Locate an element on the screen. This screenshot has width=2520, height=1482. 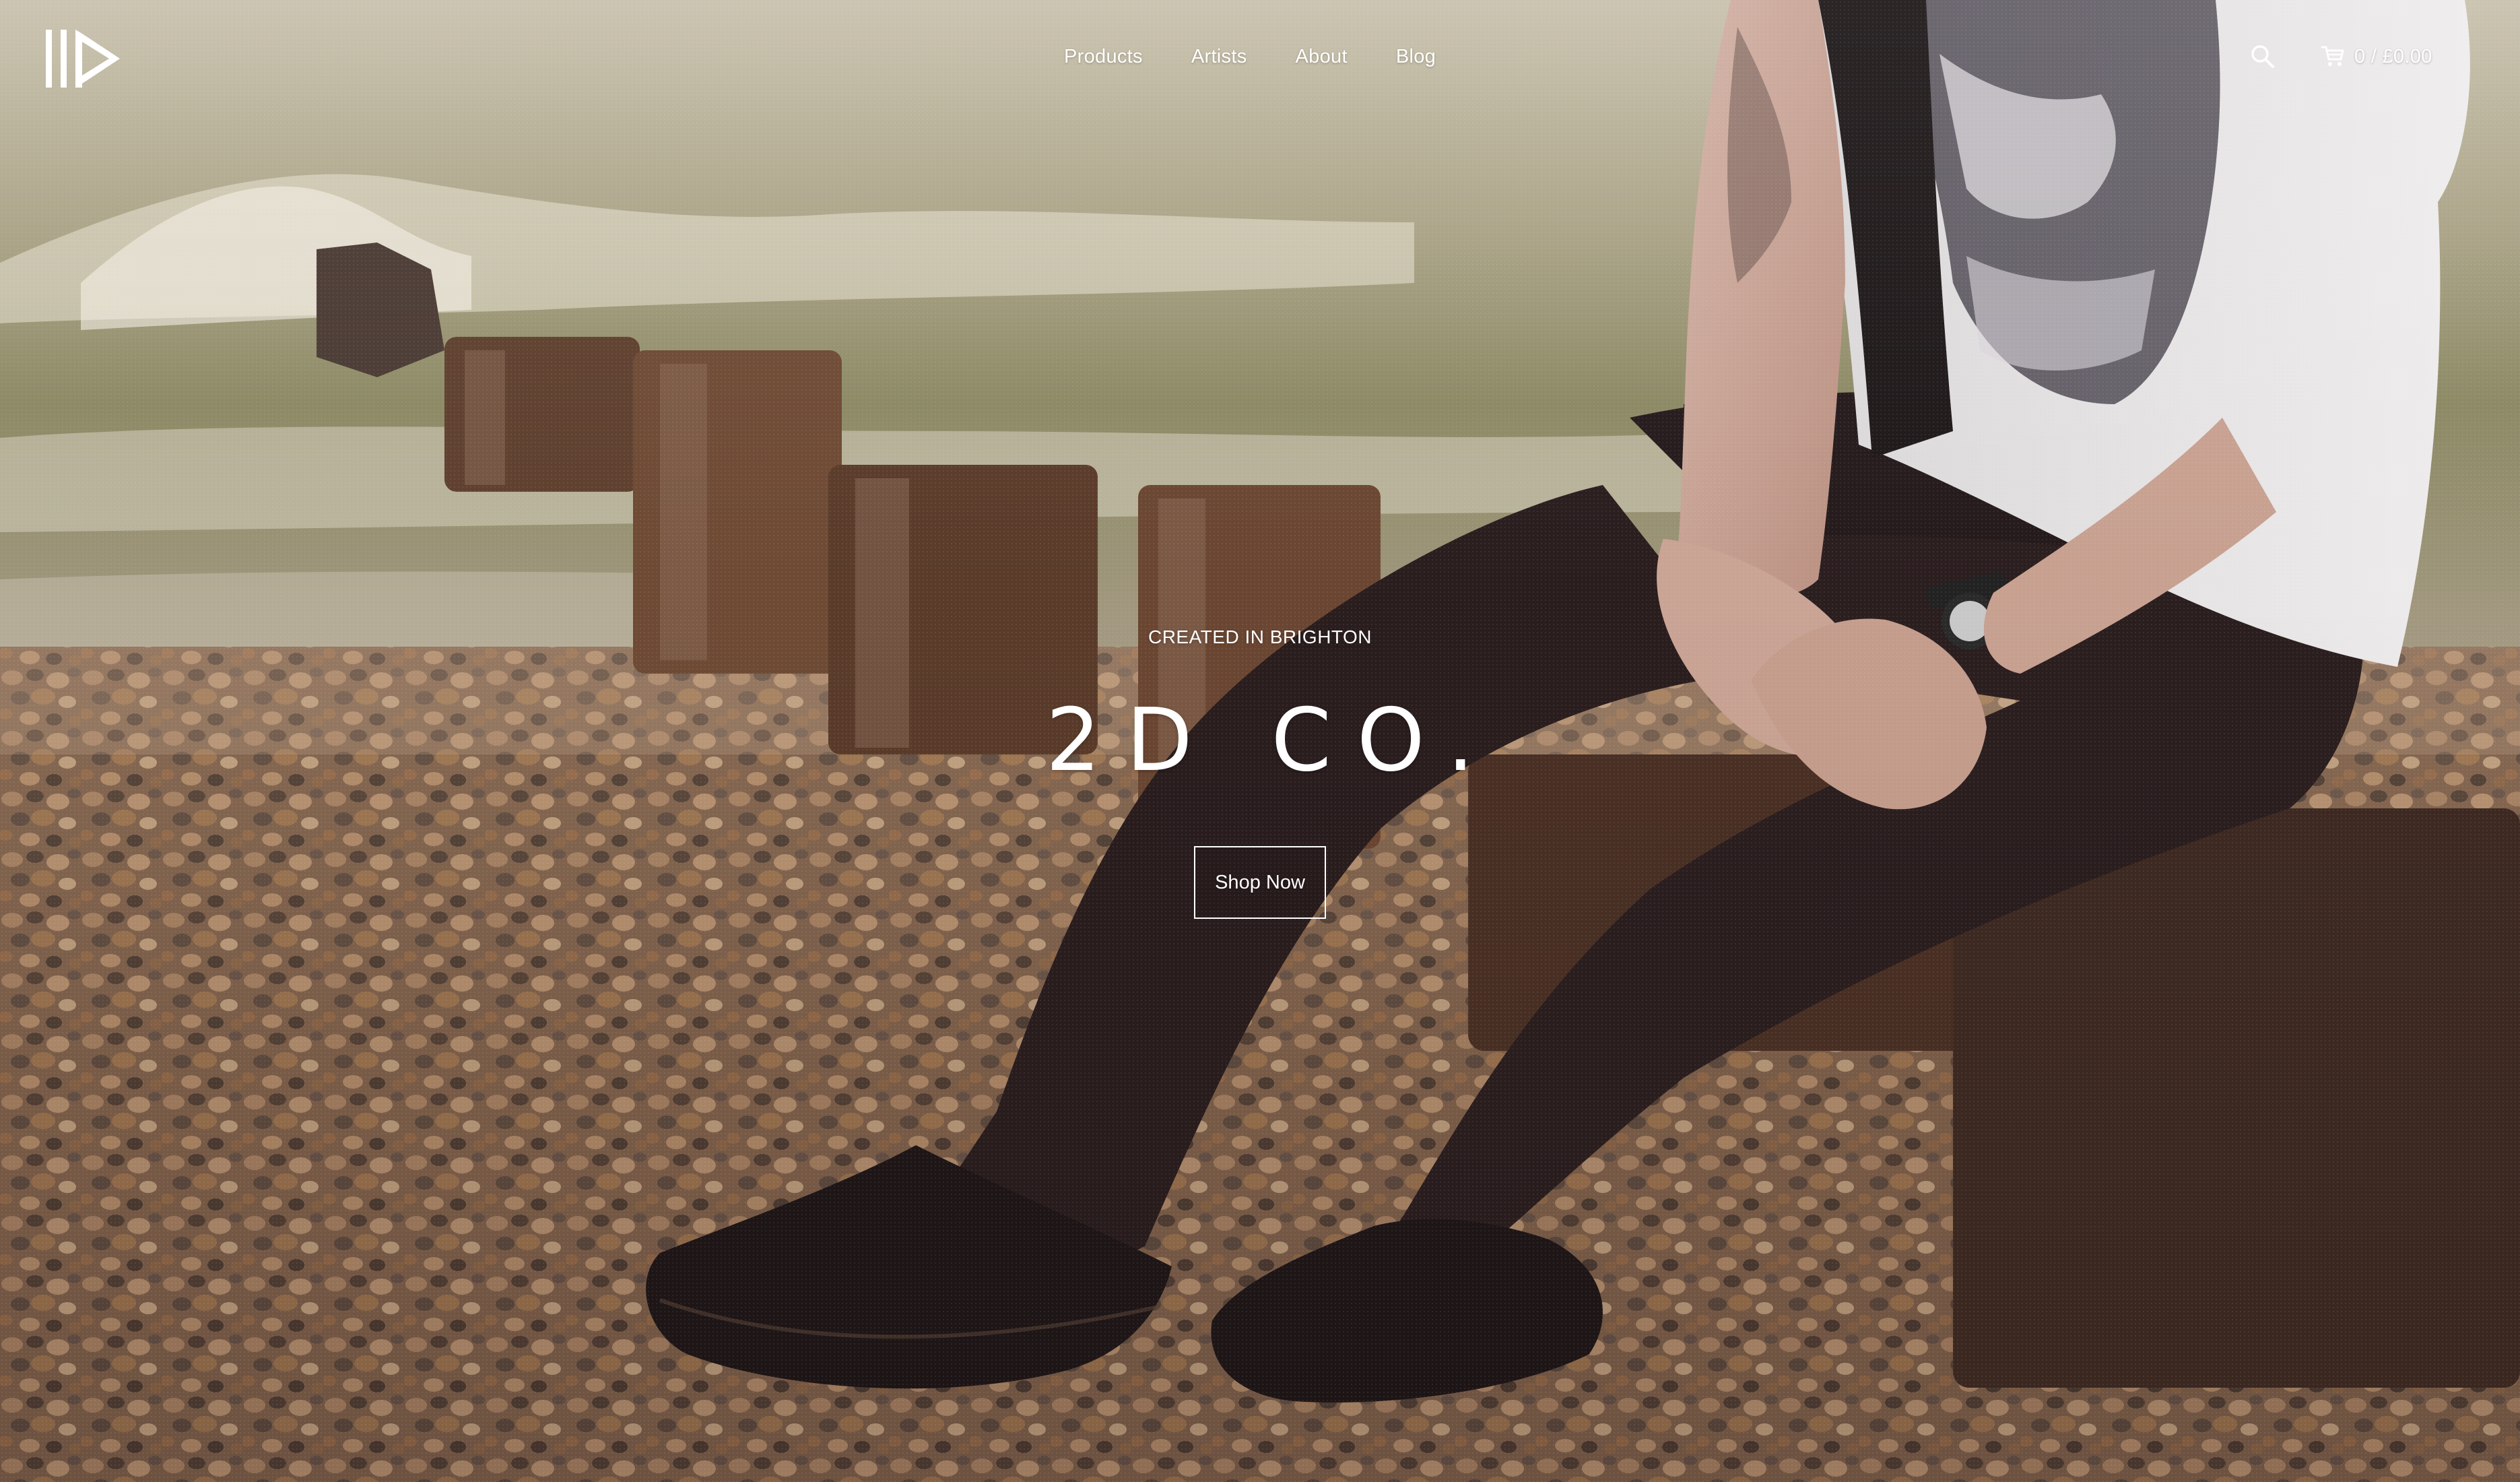
2d-logo-icon is located at coordinates (83, 59).